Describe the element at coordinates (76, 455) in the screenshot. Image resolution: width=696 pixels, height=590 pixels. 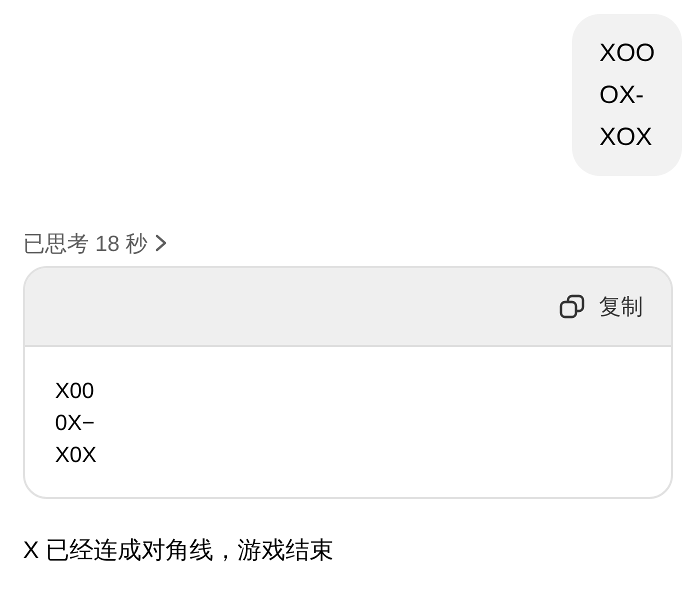
I see `code-line: X0X` at that location.